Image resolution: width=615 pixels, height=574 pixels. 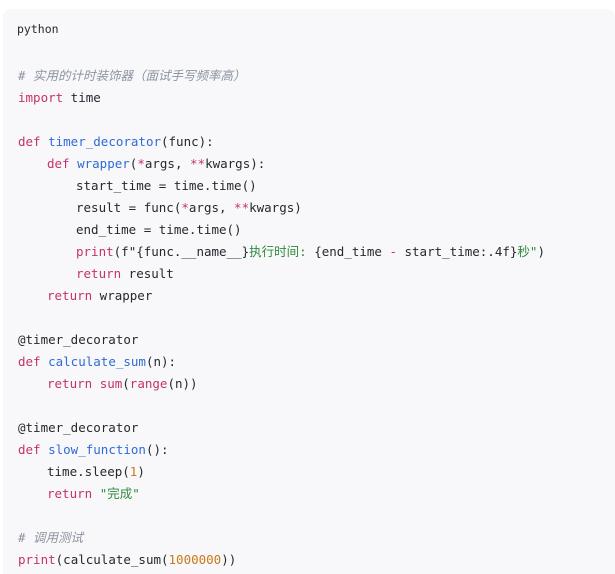 What do you see at coordinates (147, 273) in the screenshot?
I see `return-value: result` at bounding box center [147, 273].